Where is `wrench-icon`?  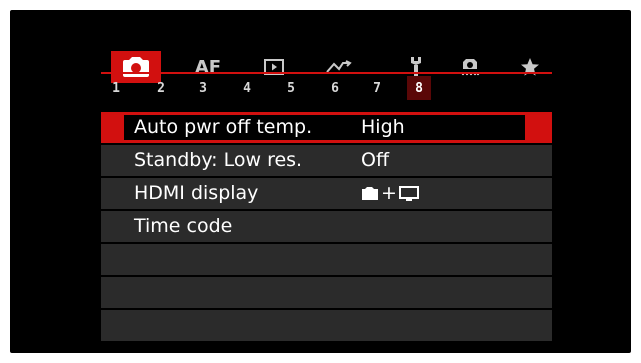
wrench-icon is located at coordinates (416, 67).